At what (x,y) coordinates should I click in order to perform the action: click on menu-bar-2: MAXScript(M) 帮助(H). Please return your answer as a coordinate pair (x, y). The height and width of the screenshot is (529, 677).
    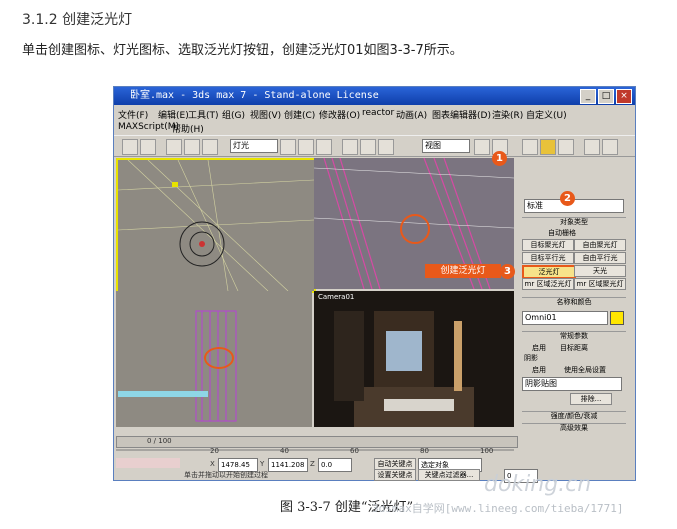
    Looking at the image, I should click on (374, 128).